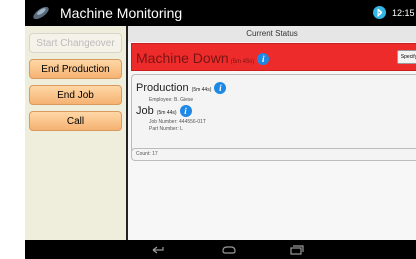  I want to click on job-title-row: Job (5m 44s) i, so click(164, 112).